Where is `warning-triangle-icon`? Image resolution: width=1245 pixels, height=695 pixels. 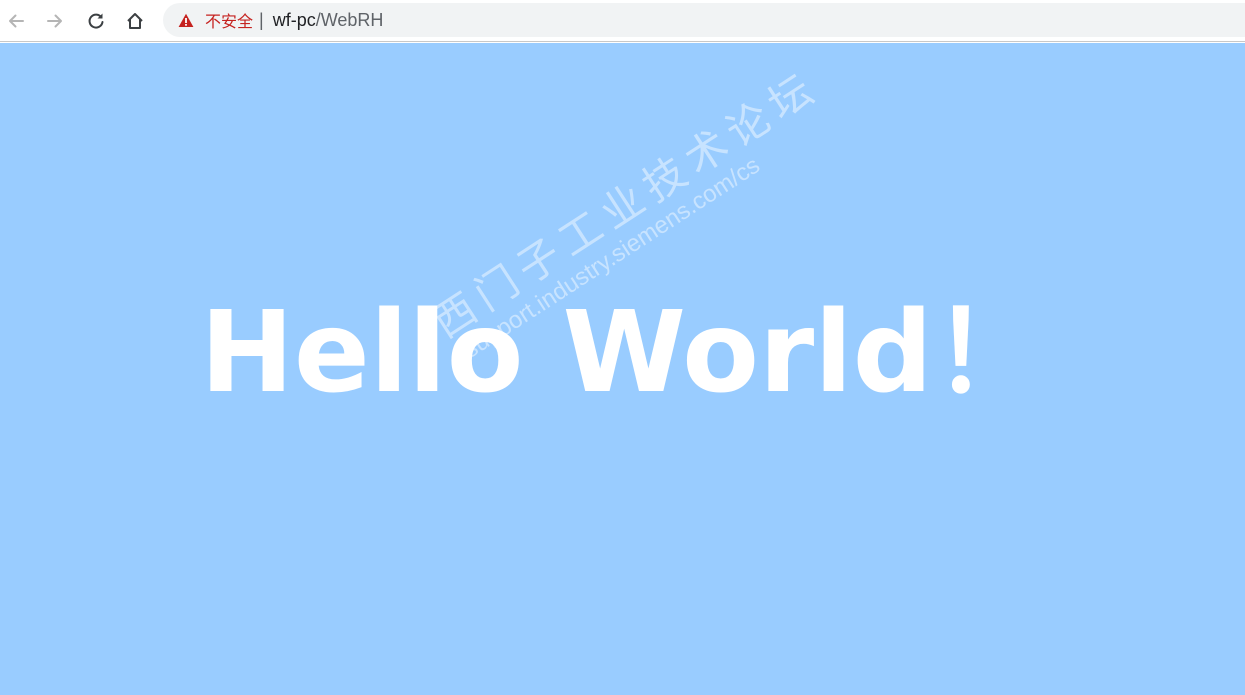
warning-triangle-icon is located at coordinates (186, 20).